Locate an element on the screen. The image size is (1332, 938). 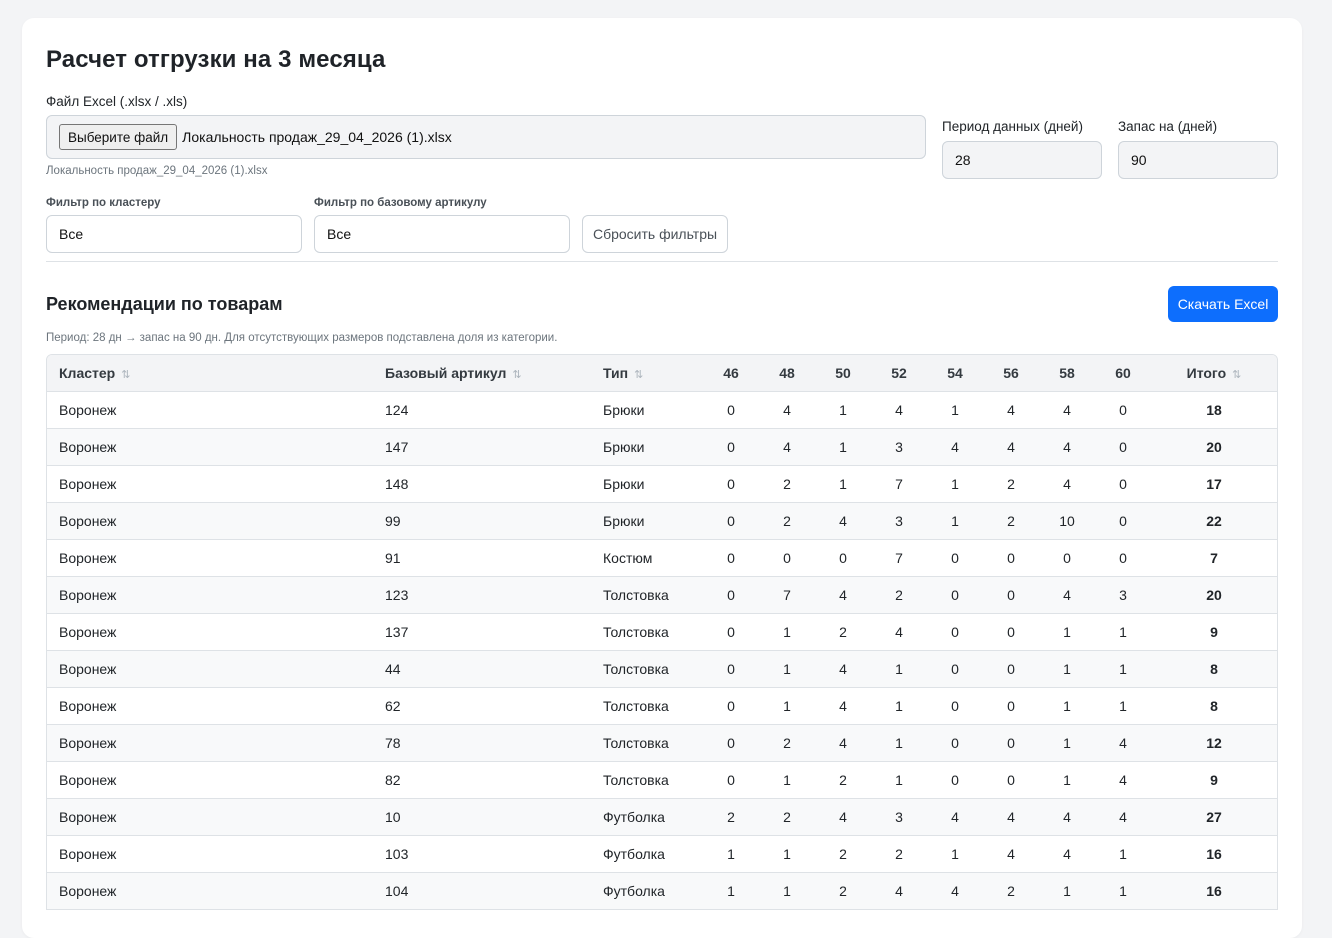
table-cell: 7 is located at coordinates (899, 483).